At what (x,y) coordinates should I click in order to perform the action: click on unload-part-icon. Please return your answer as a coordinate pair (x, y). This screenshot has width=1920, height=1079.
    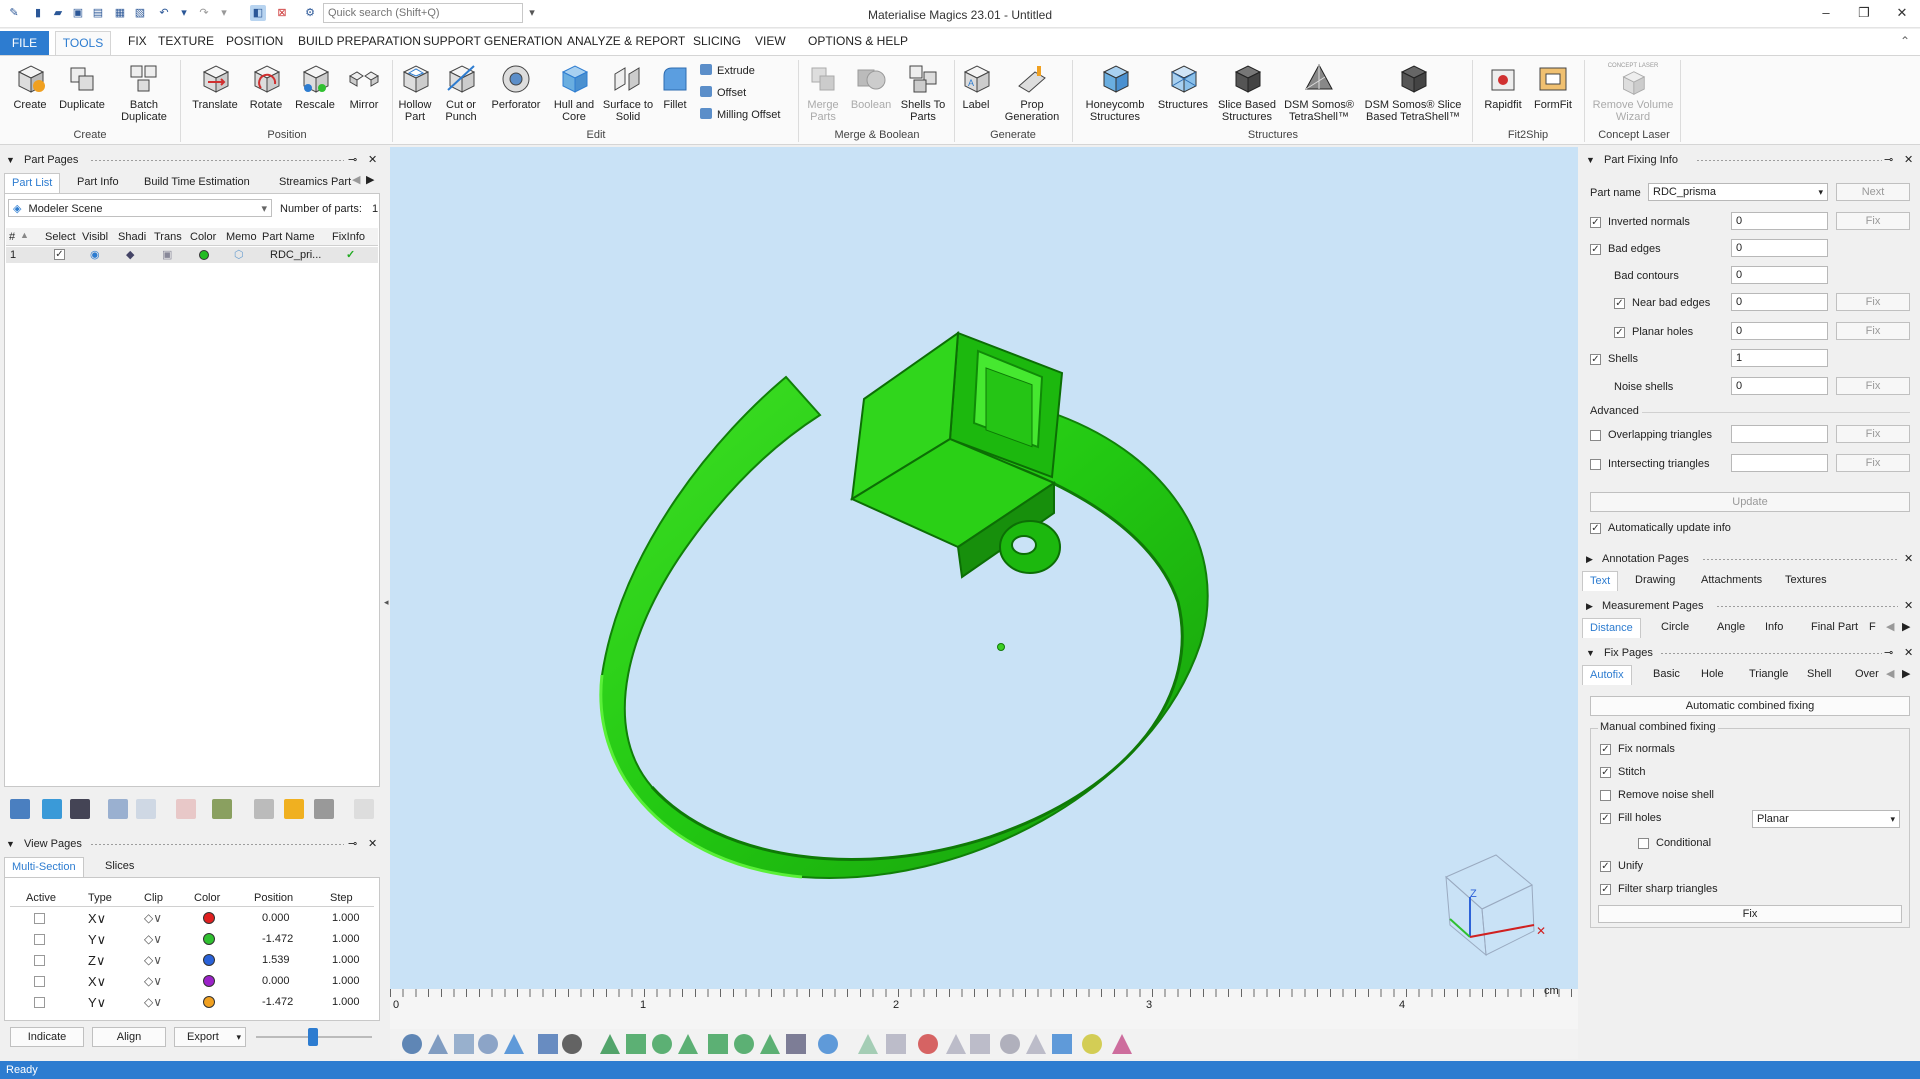
    Looking at the image, I should click on (186, 809).